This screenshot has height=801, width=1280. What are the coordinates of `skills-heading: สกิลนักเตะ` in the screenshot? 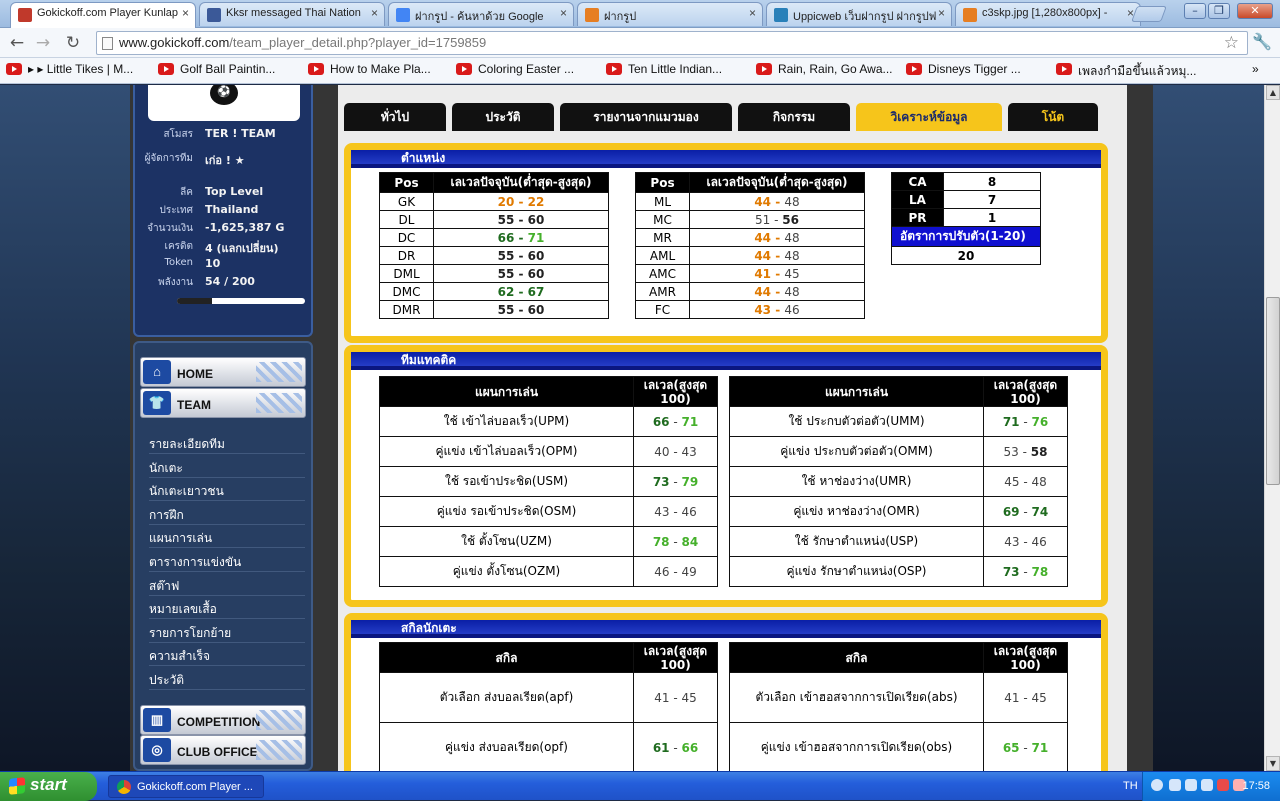 It's located at (726, 629).